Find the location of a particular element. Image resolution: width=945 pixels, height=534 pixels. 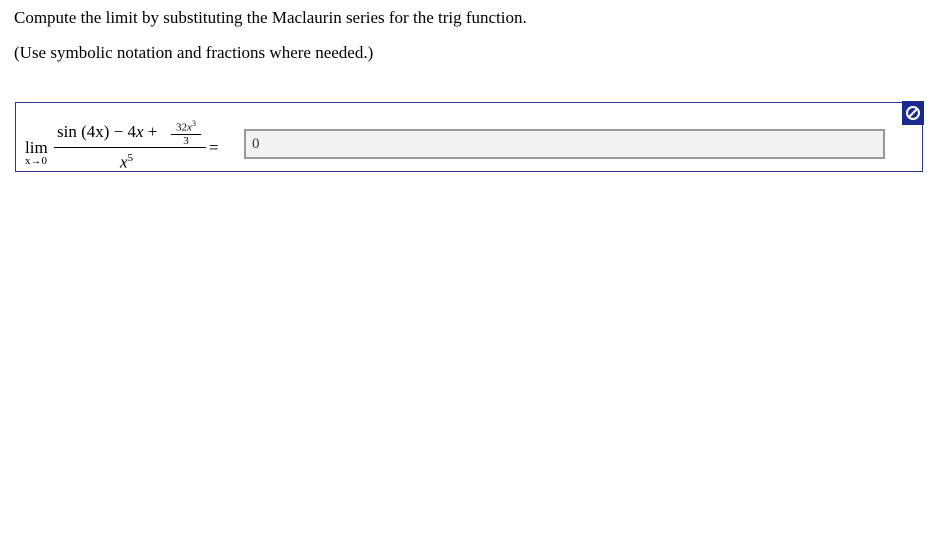

answer-input is located at coordinates (564, 144).